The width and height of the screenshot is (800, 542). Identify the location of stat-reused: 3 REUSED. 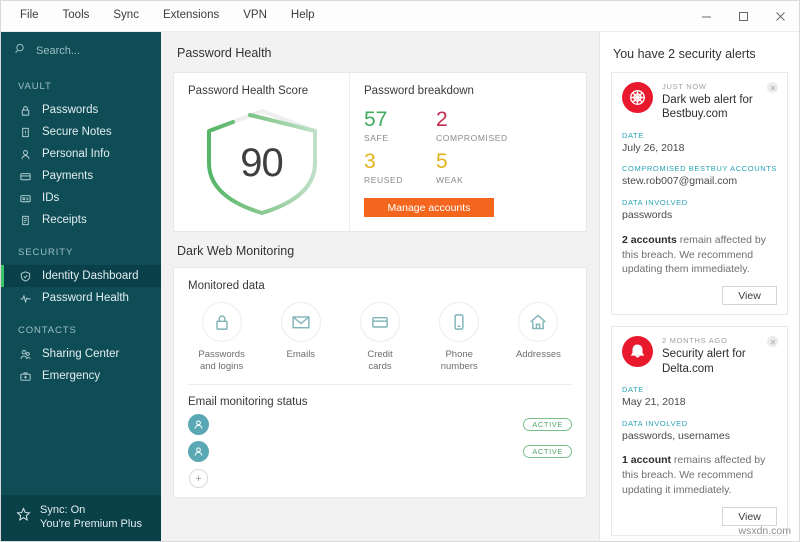
(400, 168).